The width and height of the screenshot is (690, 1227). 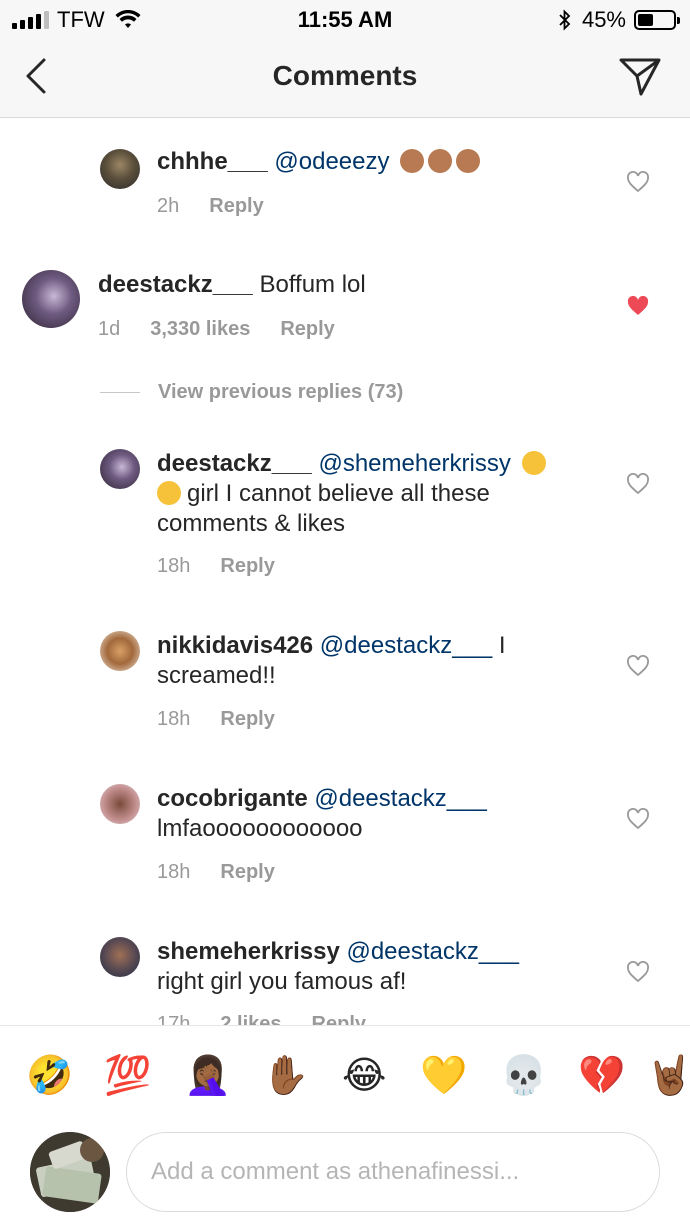 What do you see at coordinates (657, 20) in the screenshot?
I see `battery-icon` at bounding box center [657, 20].